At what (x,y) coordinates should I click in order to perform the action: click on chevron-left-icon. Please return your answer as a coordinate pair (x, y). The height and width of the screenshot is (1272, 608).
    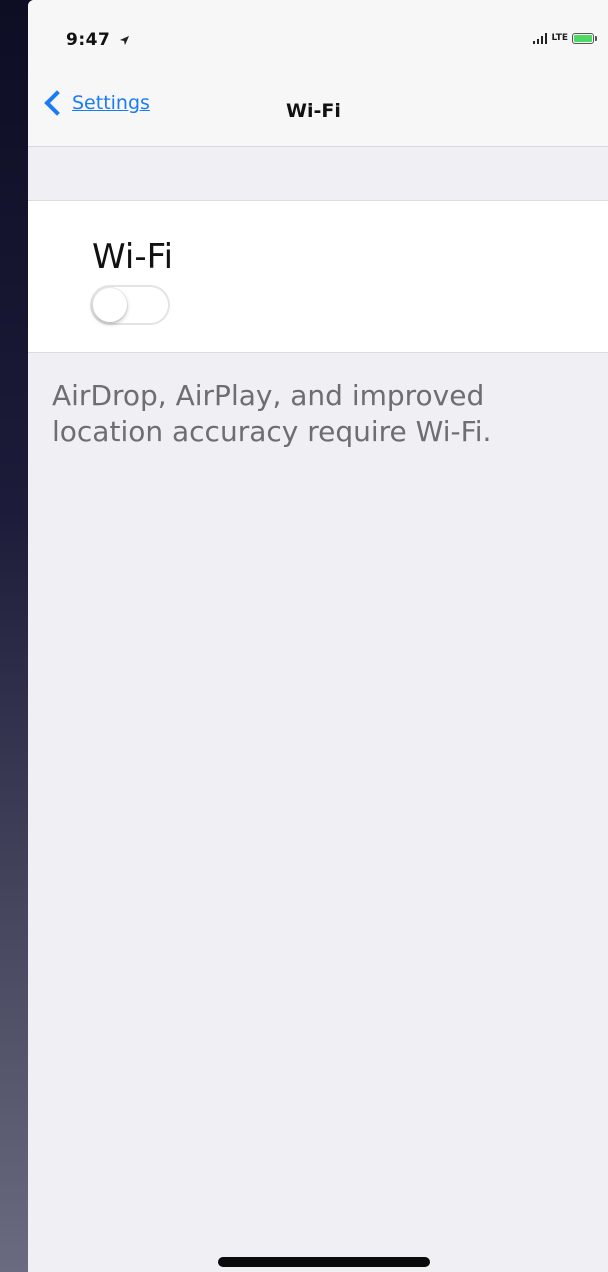
    Looking at the image, I should click on (57, 103).